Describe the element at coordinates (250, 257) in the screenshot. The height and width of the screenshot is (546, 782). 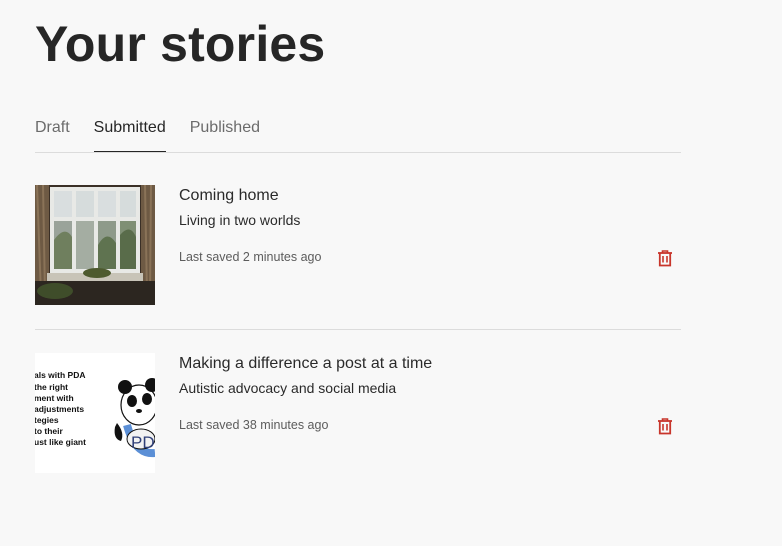
I see `last-saved-text: Last saved 2 minutes ago` at that location.